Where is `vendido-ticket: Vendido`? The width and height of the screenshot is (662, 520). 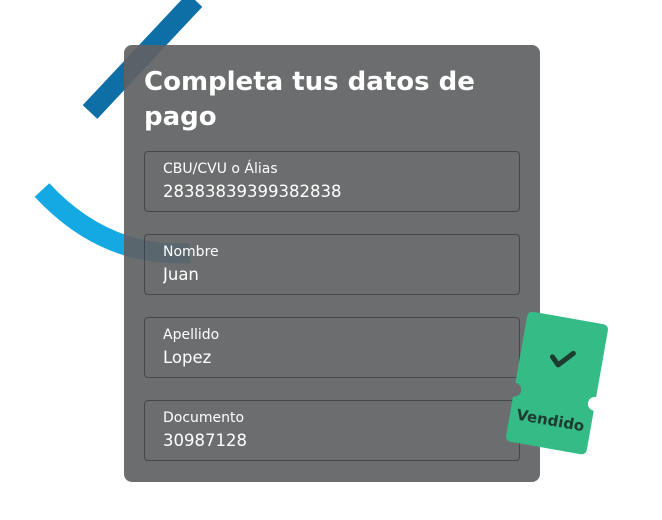 vendido-ticket: Vendido is located at coordinates (557, 383).